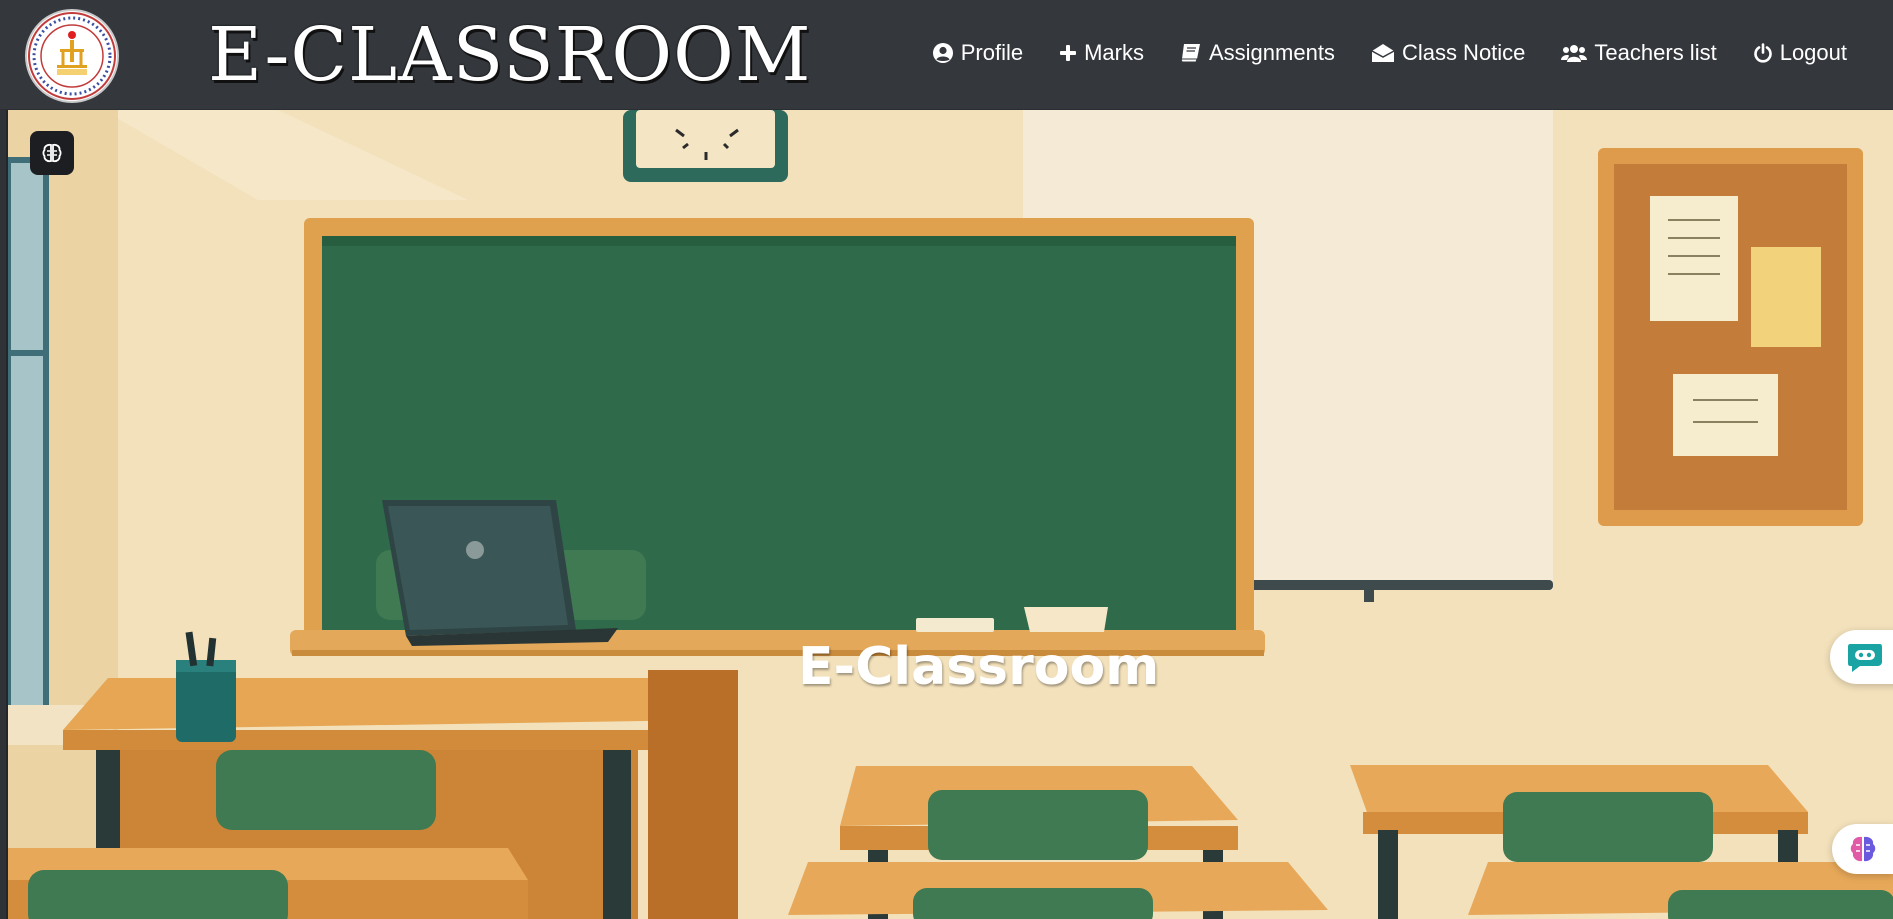  Describe the element at coordinates (1463, 52) in the screenshot. I see `nav-class-notice-label: Class Notice` at that location.